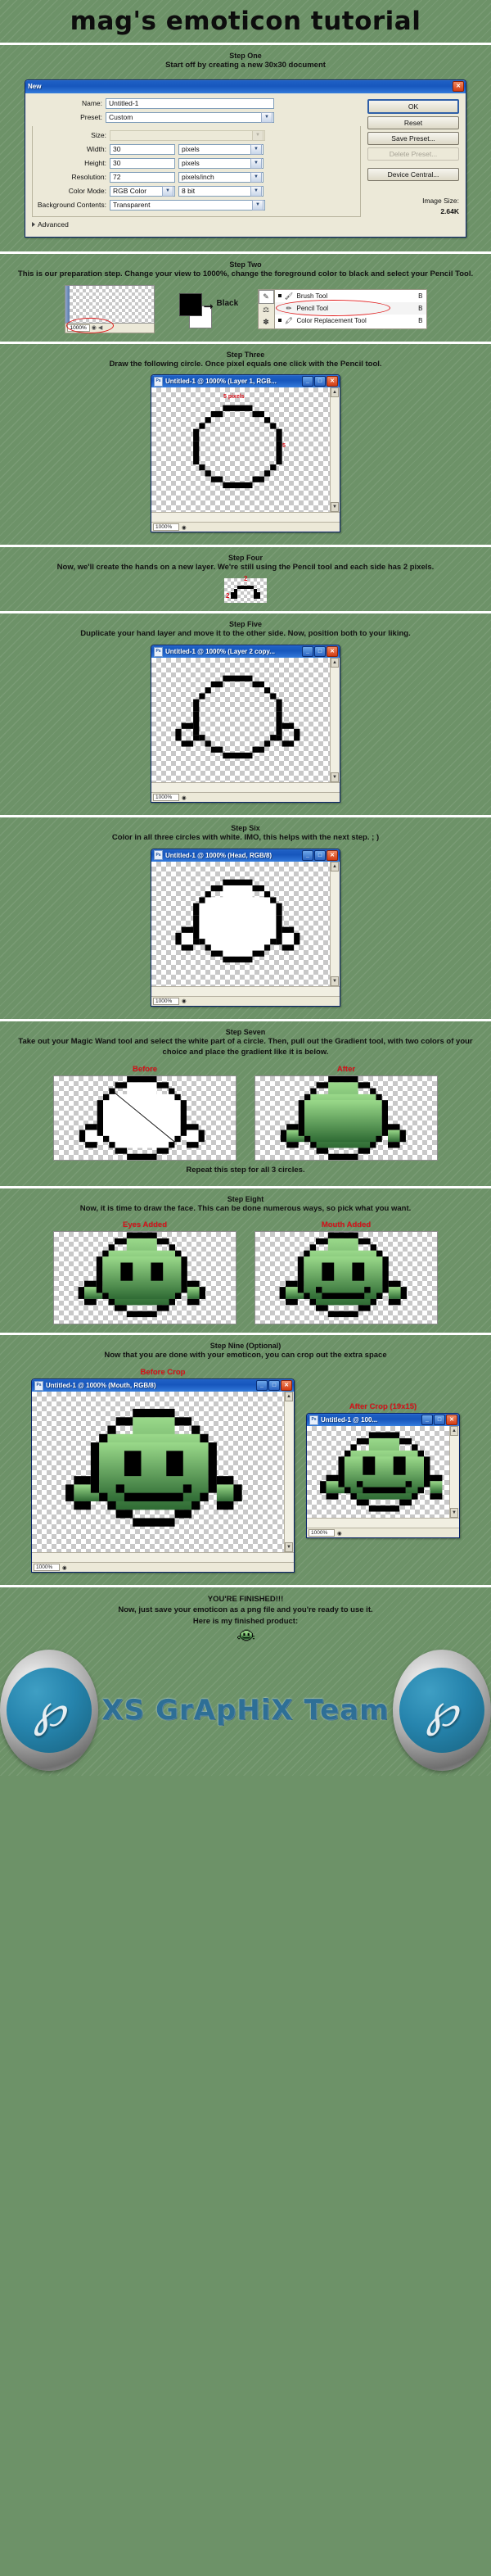 The height and width of the screenshot is (2576, 491). Describe the element at coordinates (142, 163) in the screenshot. I see `height-input: 30` at that location.